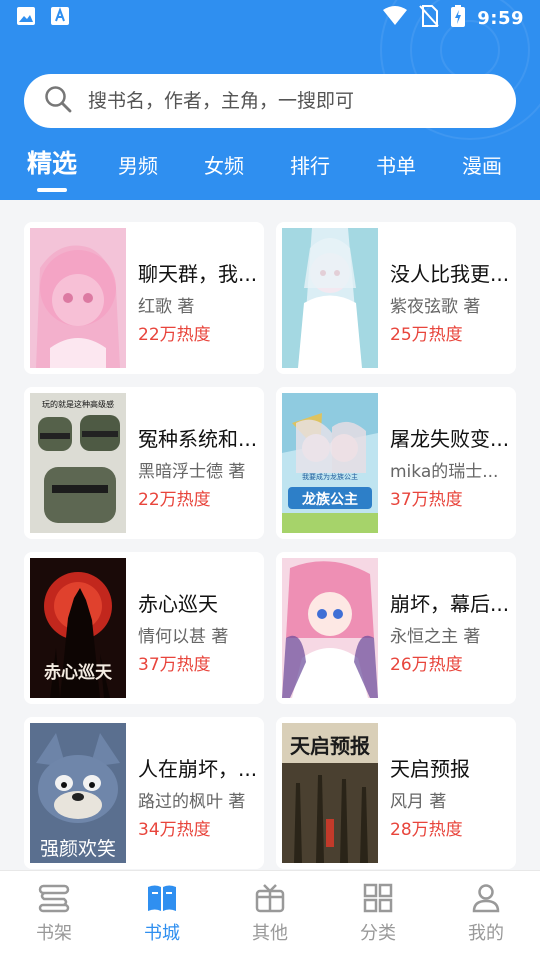  Describe the element at coordinates (60, 18) in the screenshot. I see `text-a-icon` at that location.